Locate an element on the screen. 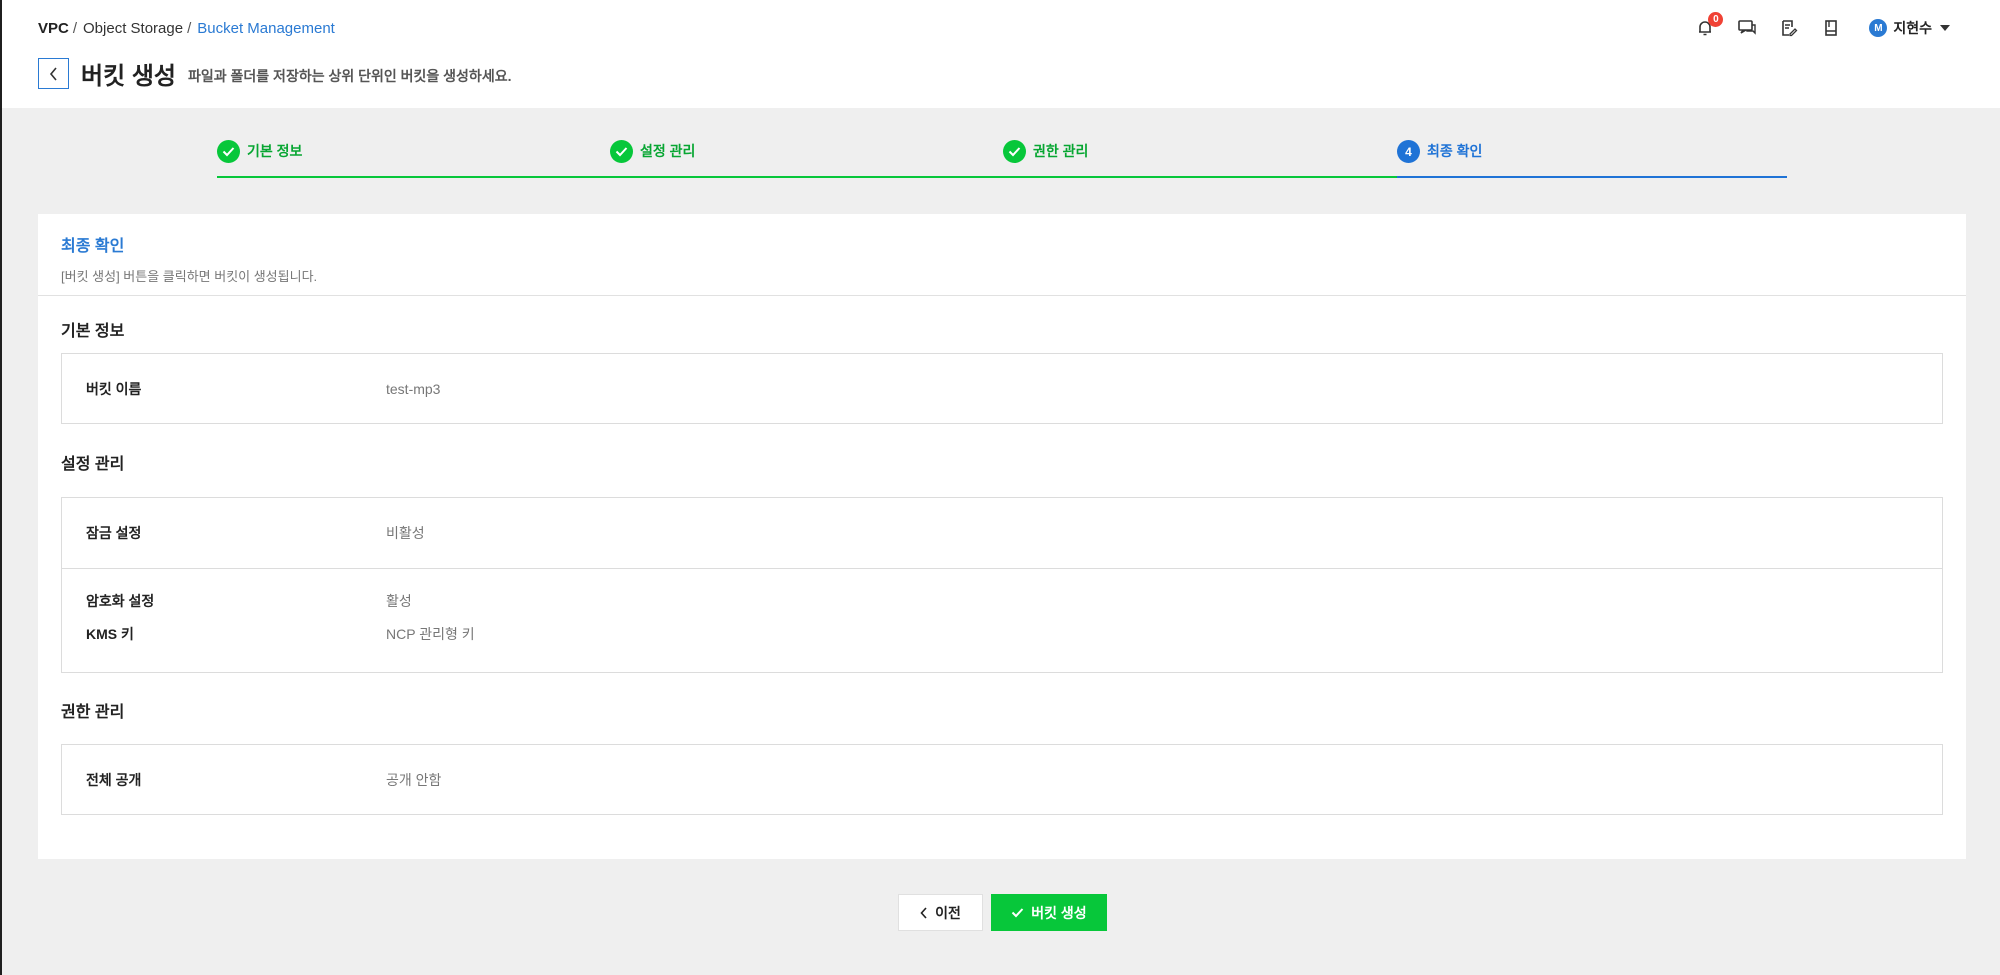 The width and height of the screenshot is (2000, 975). permissions-box: 전체 공개 공개 안함 is located at coordinates (1002, 779).